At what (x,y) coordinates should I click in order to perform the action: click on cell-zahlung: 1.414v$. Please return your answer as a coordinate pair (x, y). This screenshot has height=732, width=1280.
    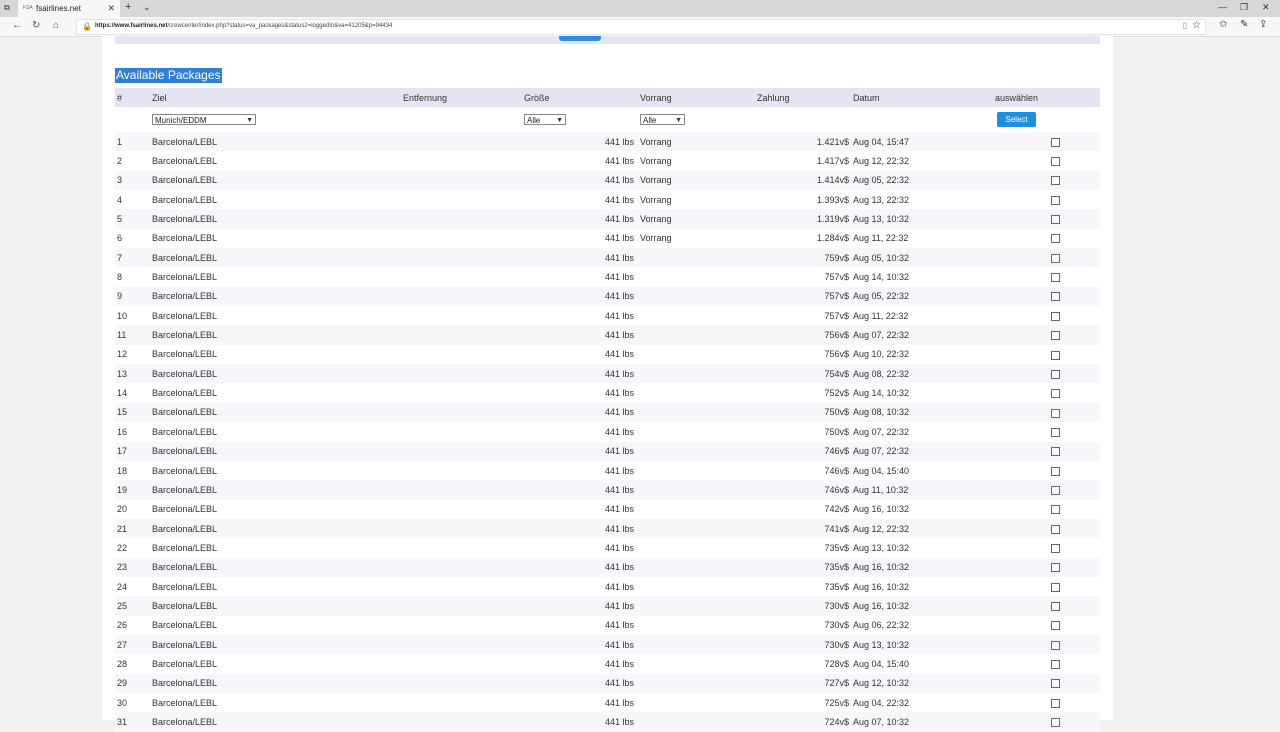
    Looking at the image, I should click on (805, 180).